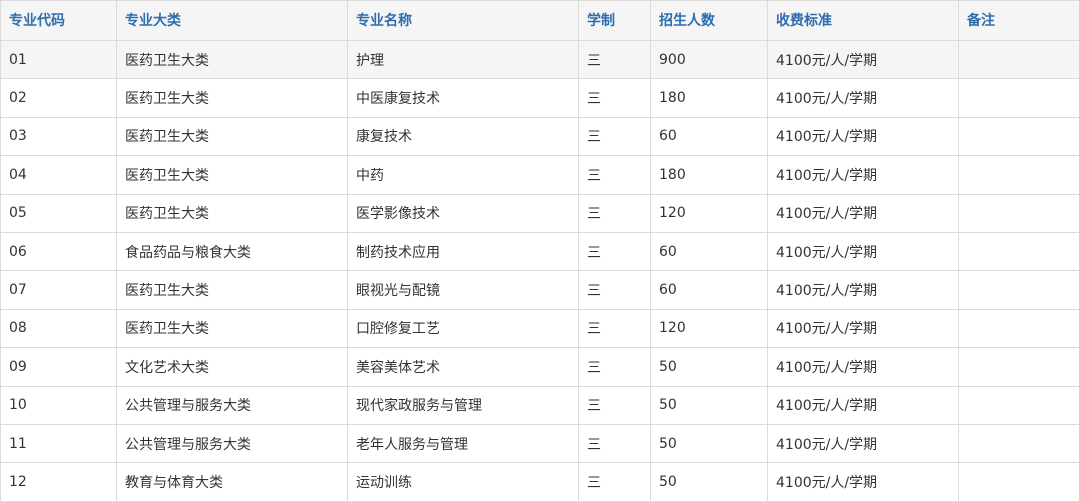 The image size is (1079, 502). What do you see at coordinates (232, 251) in the screenshot?
I see `cell-major-category: 食品药品与粮食大类` at bounding box center [232, 251].